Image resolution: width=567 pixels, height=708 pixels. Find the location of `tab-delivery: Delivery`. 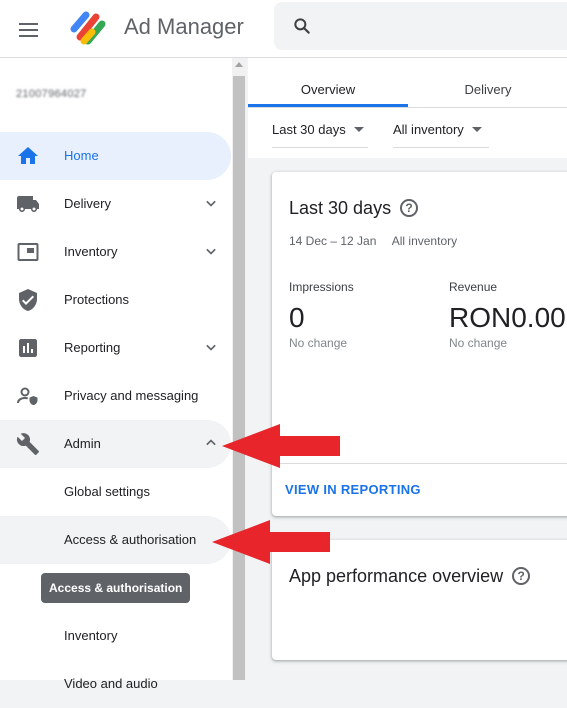

tab-delivery: Delivery is located at coordinates (487, 83).